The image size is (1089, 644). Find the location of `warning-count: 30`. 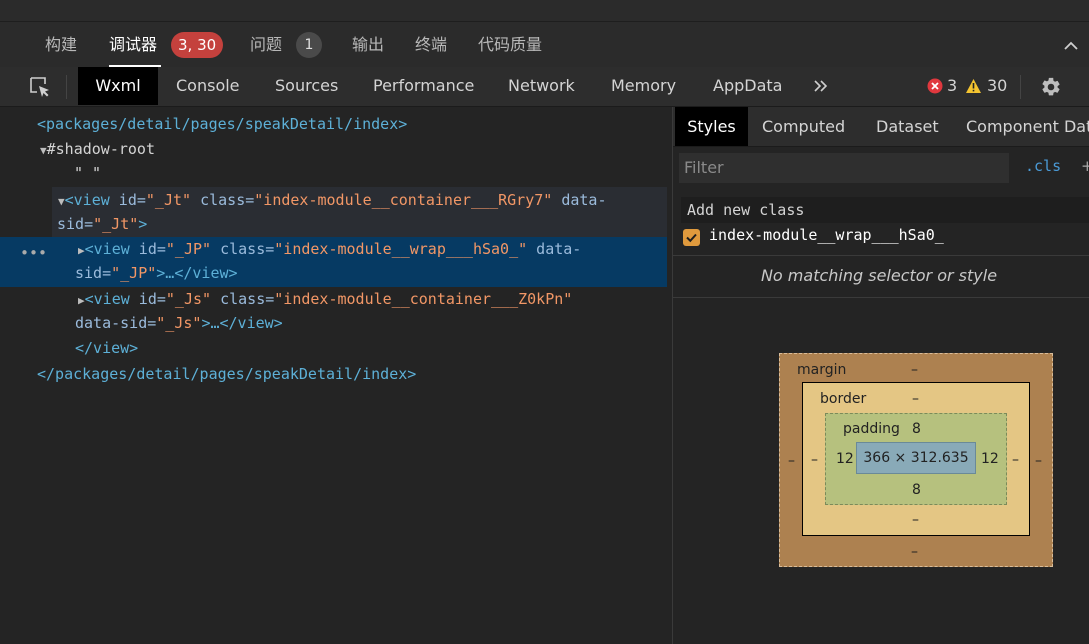

warning-count: 30 is located at coordinates (997, 85).